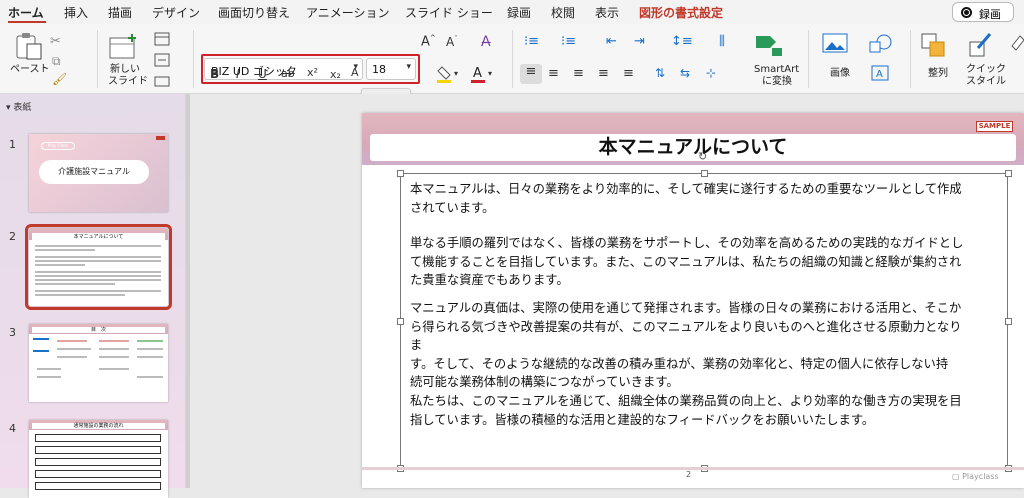 This screenshot has height=498, width=1024. I want to click on align-left-button: ≡, so click(531, 74).